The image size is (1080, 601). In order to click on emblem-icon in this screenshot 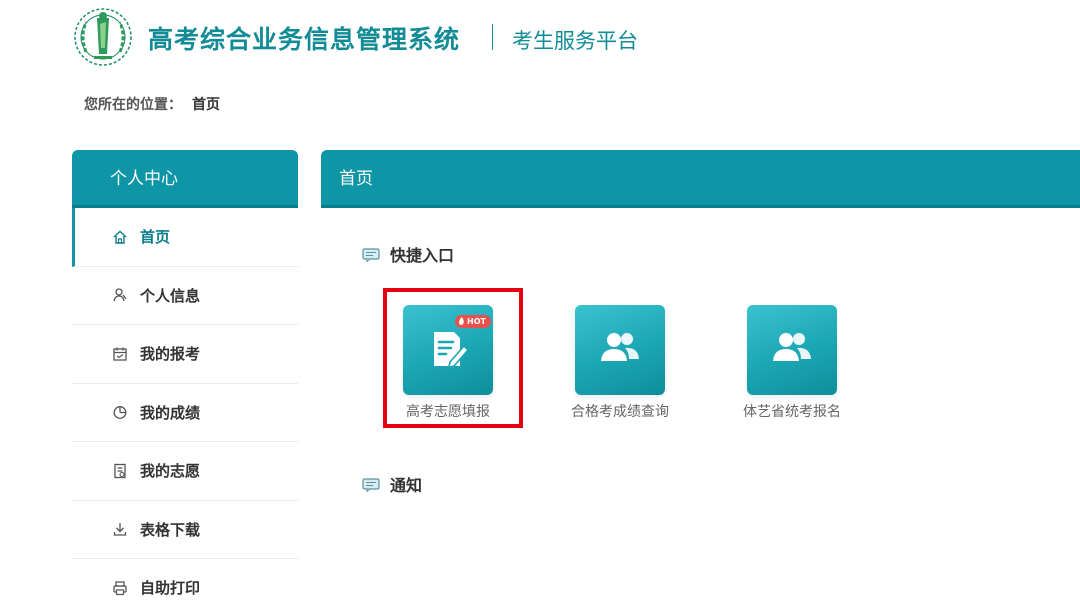, I will do `click(103, 37)`.